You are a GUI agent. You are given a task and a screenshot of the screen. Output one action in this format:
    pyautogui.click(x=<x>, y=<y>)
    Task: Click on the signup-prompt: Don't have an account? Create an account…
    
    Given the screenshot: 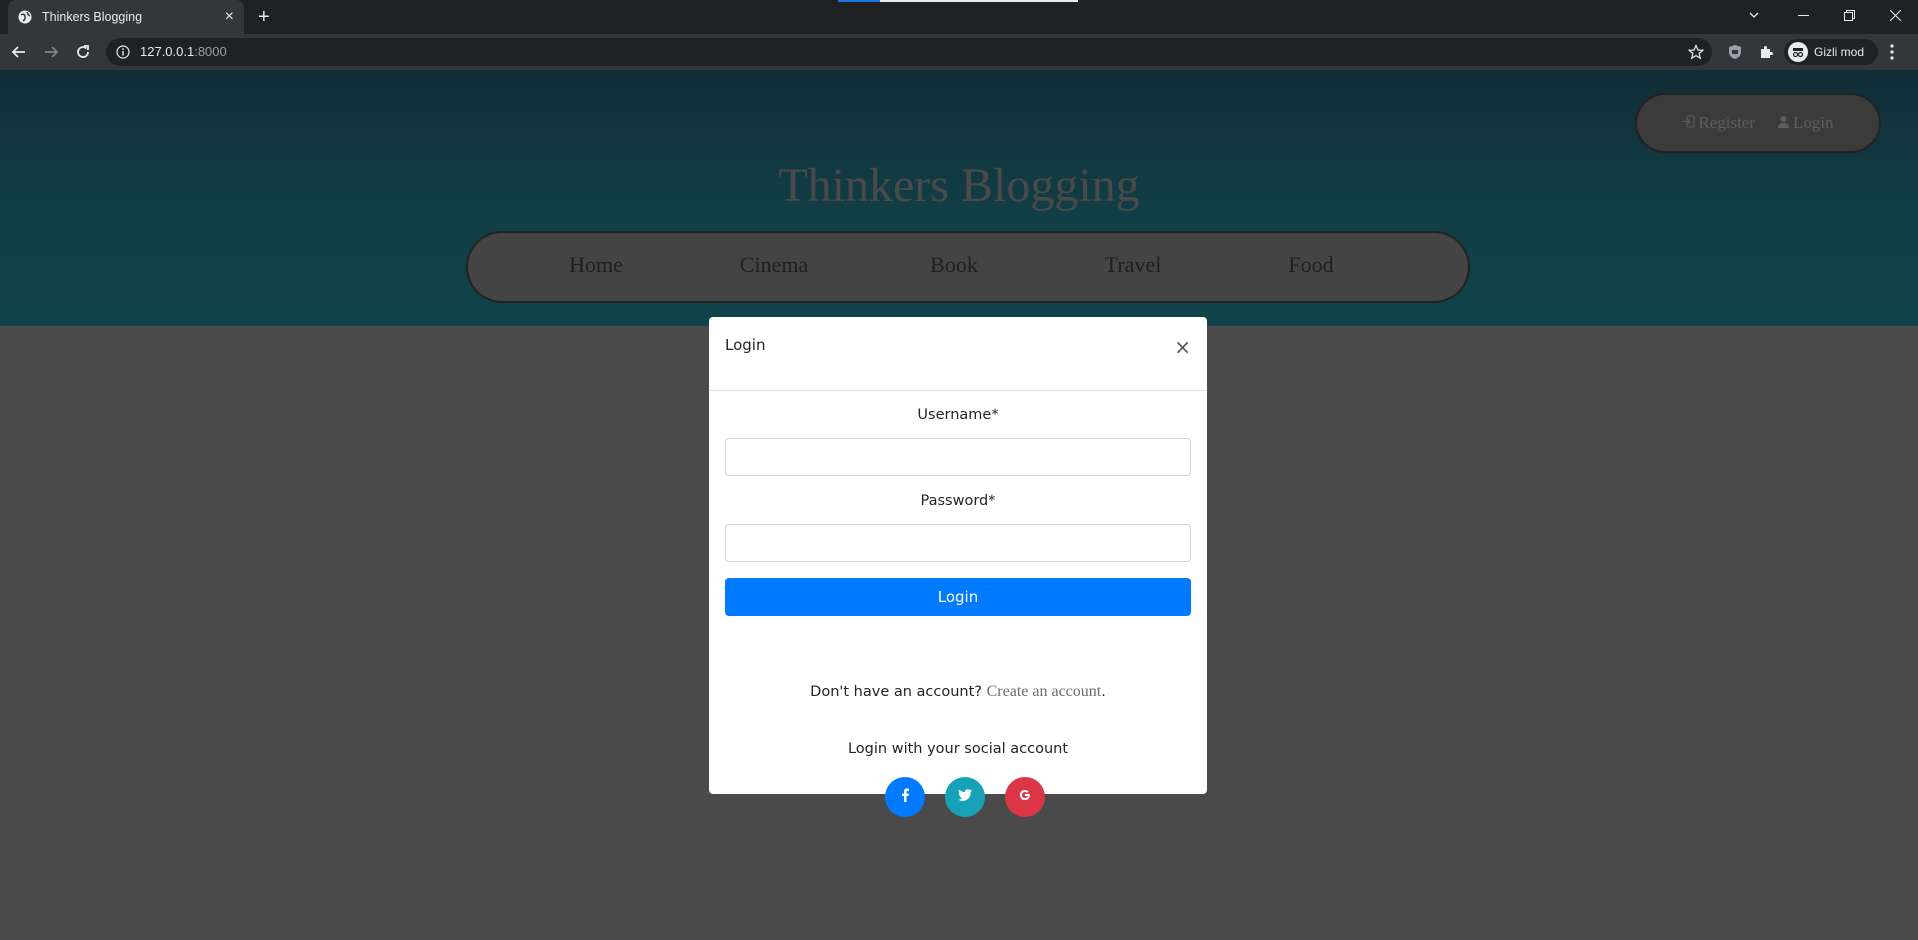 What is the action you would take?
    pyautogui.click(x=958, y=692)
    